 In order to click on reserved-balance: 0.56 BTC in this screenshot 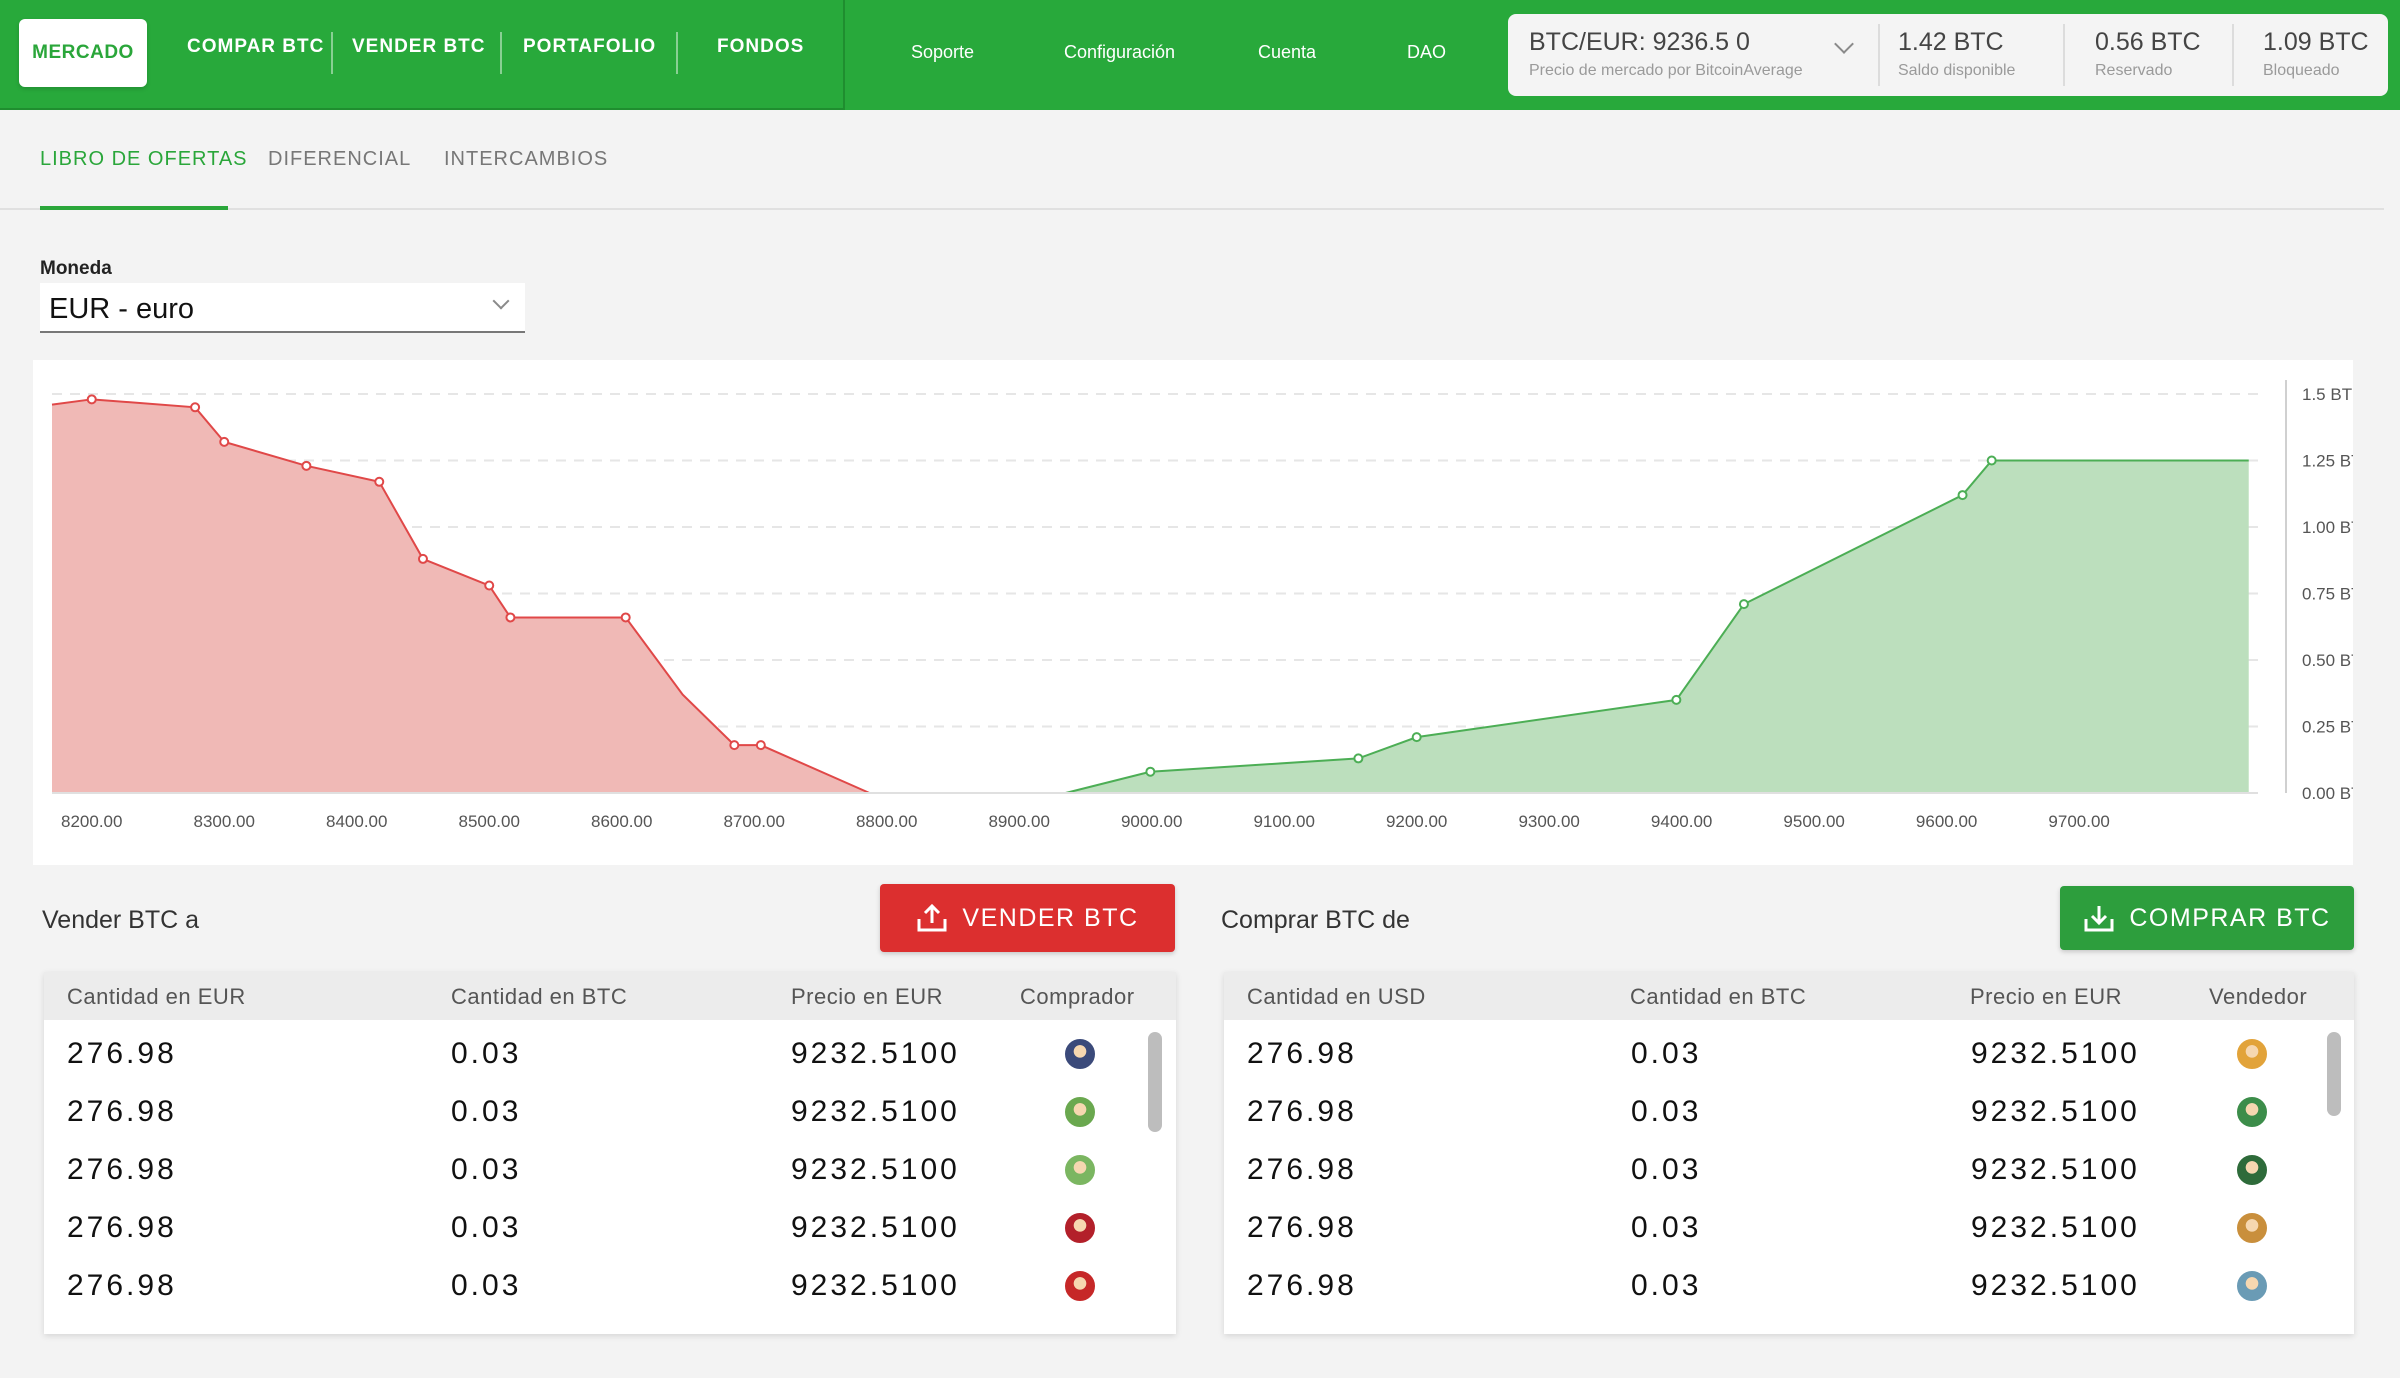, I will do `click(2148, 42)`.